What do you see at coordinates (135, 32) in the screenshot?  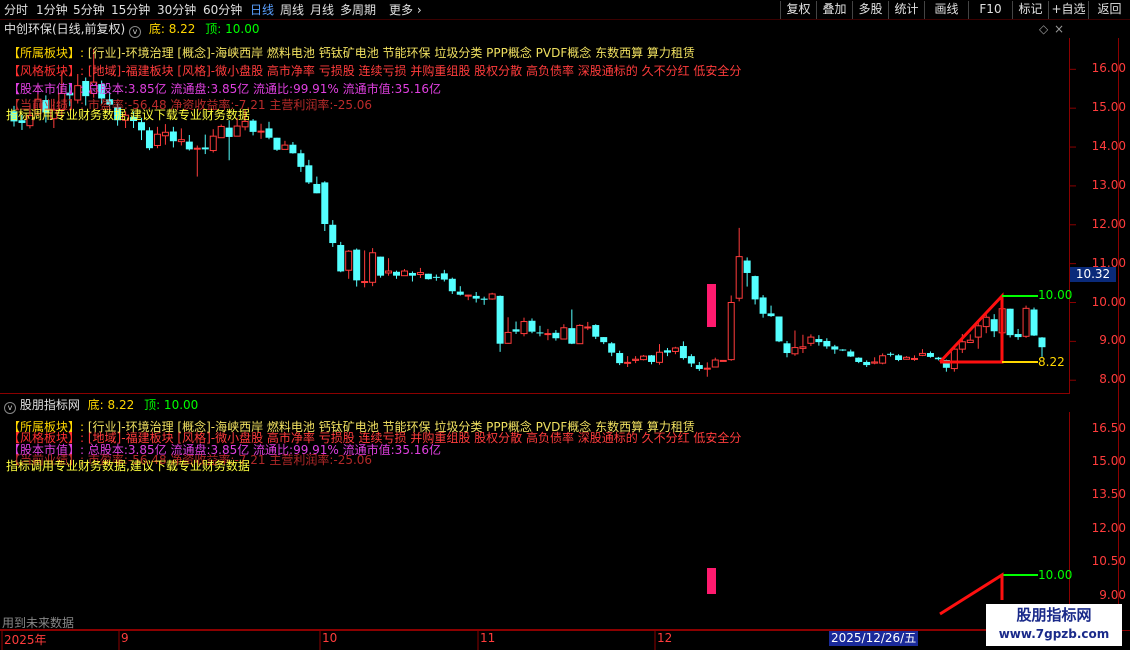 I see `dropdown-icon: v` at bounding box center [135, 32].